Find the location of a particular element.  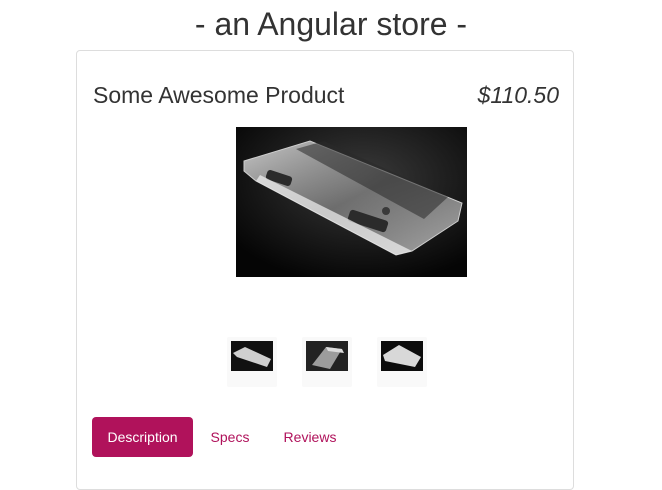

glass-keyboard-icon is located at coordinates (351, 202).